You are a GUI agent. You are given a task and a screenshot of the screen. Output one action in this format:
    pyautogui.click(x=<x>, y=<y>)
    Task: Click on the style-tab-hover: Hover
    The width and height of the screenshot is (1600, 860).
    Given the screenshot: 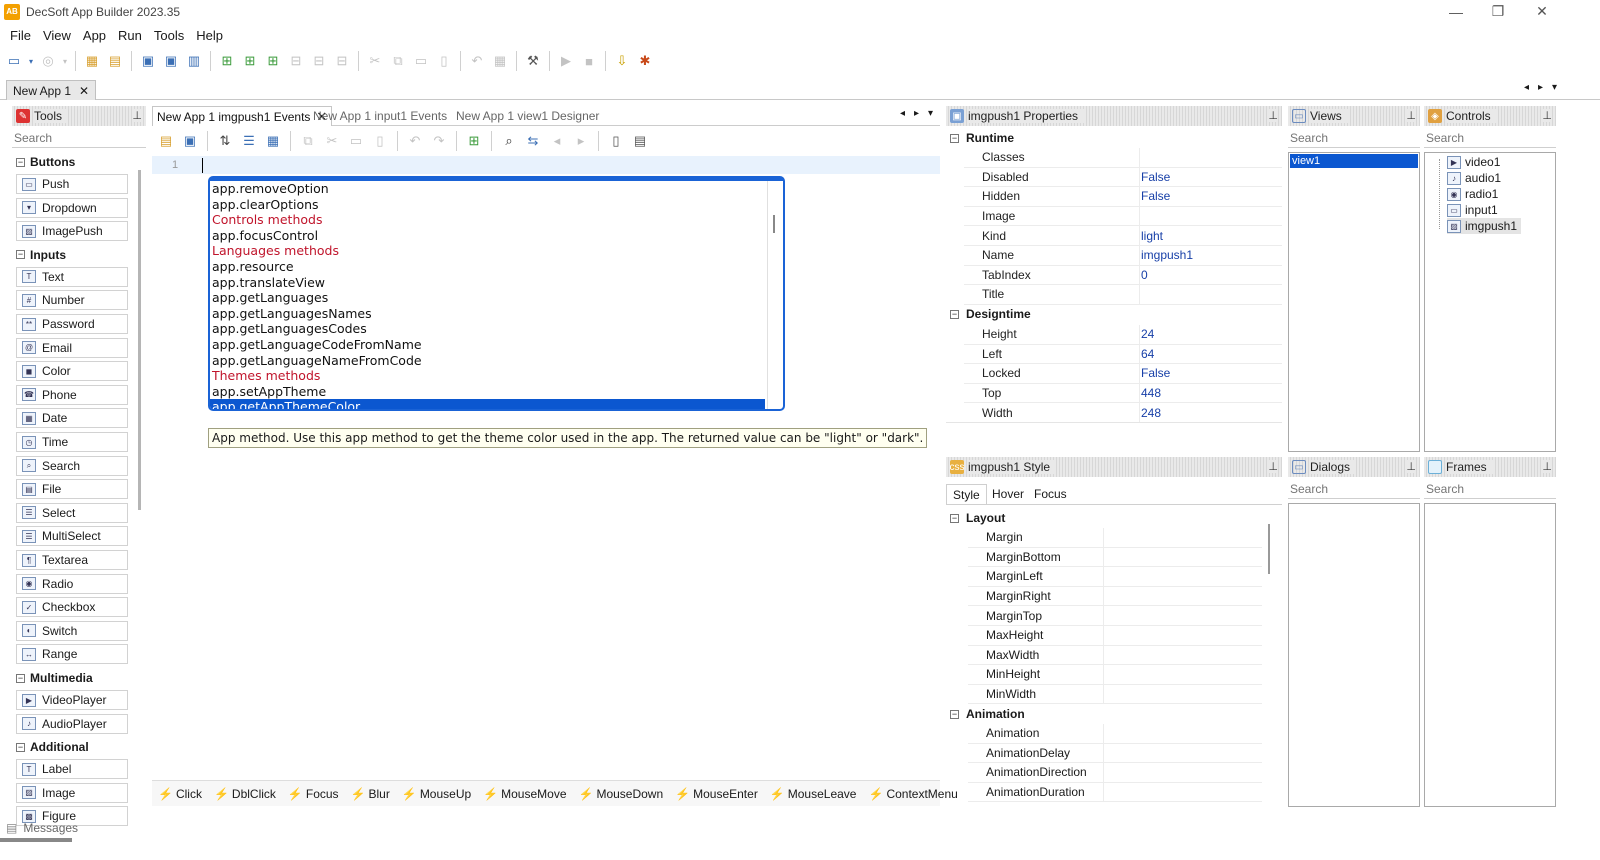 What is the action you would take?
    pyautogui.click(x=1008, y=494)
    